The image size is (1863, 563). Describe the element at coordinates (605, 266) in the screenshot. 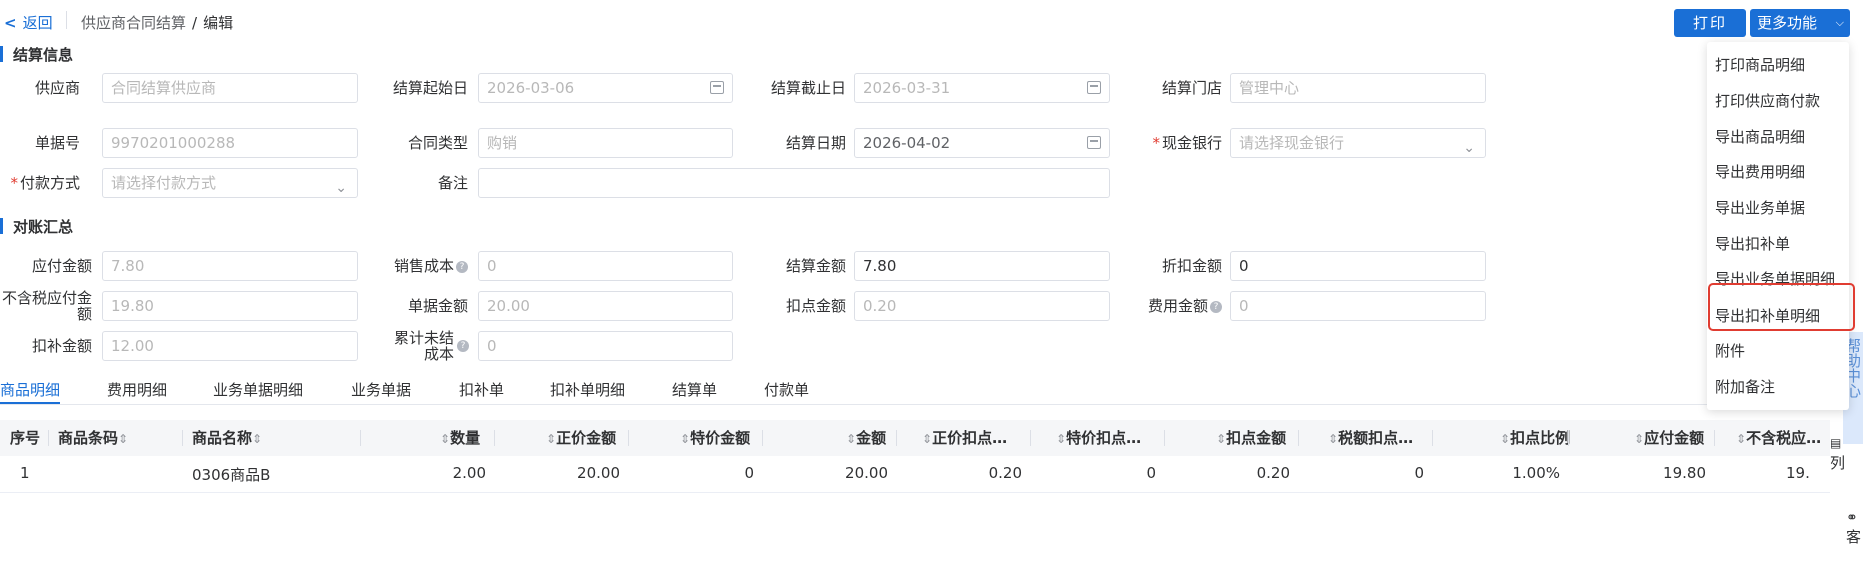

I see `sales-cost-field: 0` at that location.